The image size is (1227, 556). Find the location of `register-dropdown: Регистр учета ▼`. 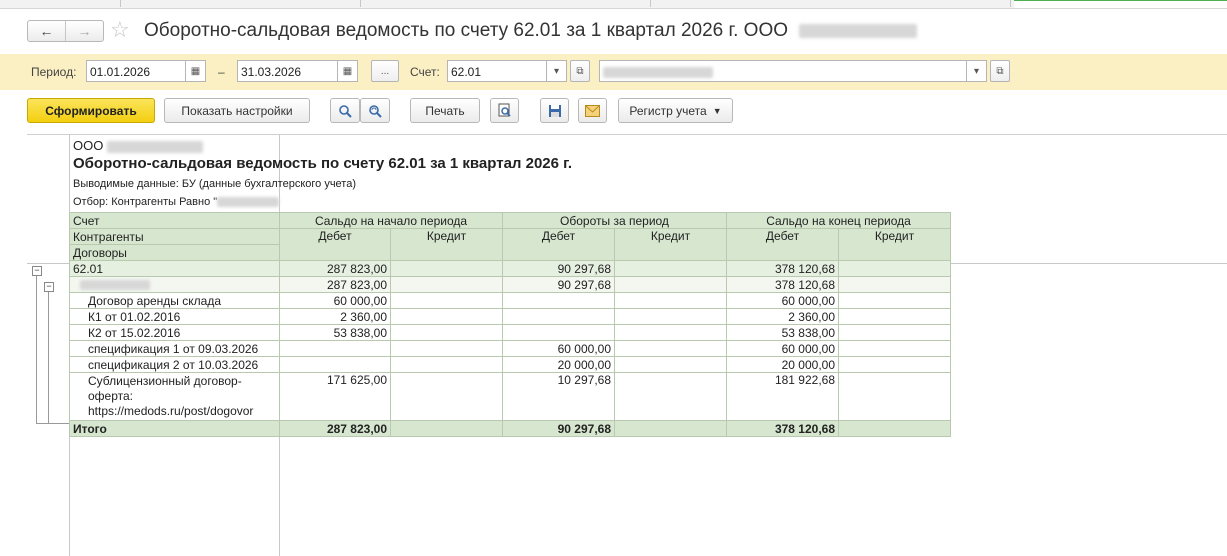

register-dropdown: Регистр учета ▼ is located at coordinates (675, 110).